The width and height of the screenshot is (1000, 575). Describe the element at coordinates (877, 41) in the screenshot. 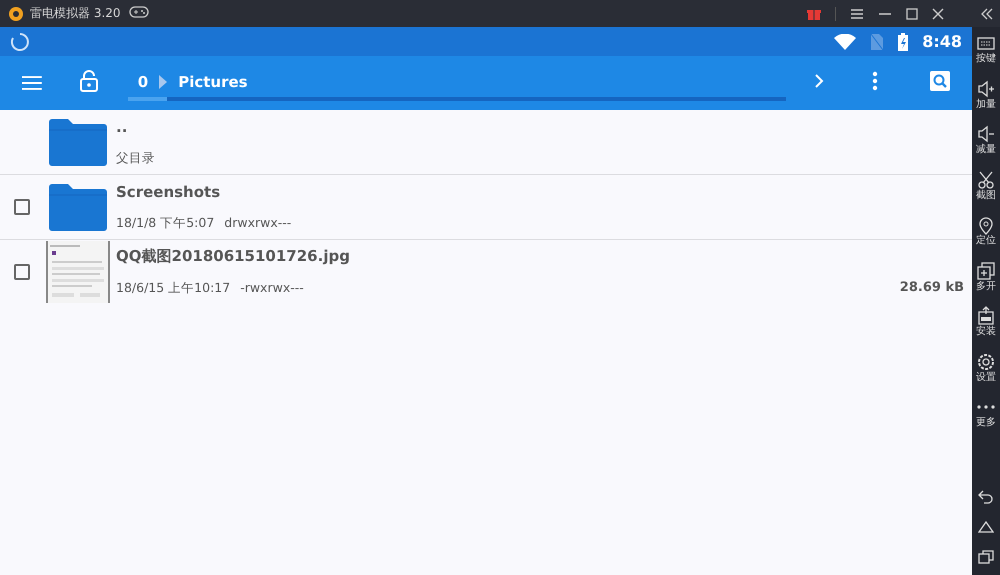

I see `no-sim-icon` at that location.